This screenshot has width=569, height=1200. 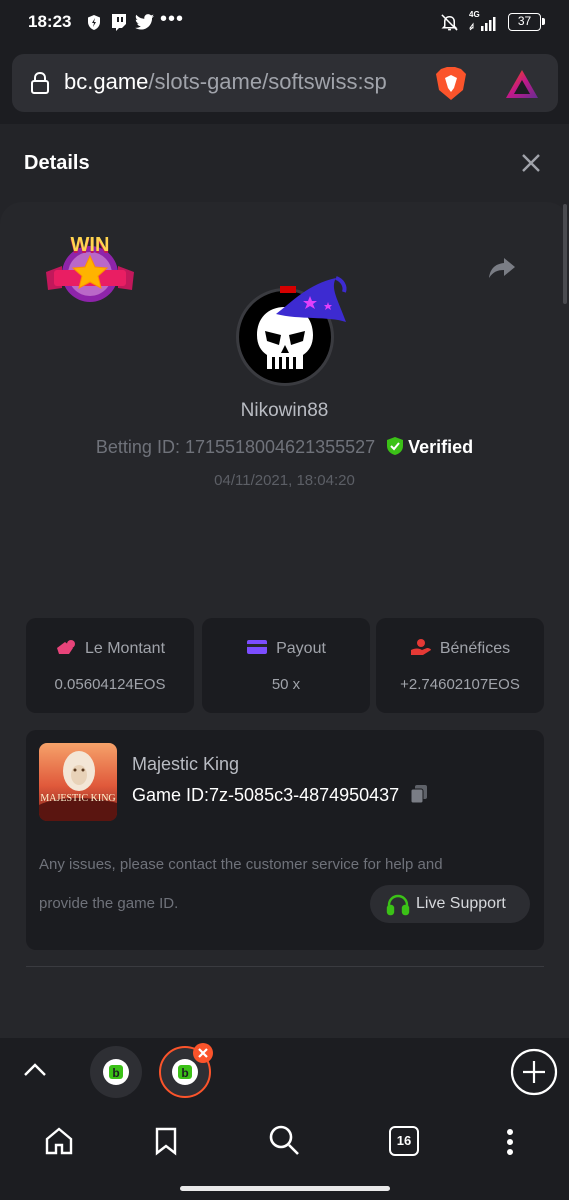 What do you see at coordinates (419, 796) in the screenshot?
I see `copy-icon` at bounding box center [419, 796].